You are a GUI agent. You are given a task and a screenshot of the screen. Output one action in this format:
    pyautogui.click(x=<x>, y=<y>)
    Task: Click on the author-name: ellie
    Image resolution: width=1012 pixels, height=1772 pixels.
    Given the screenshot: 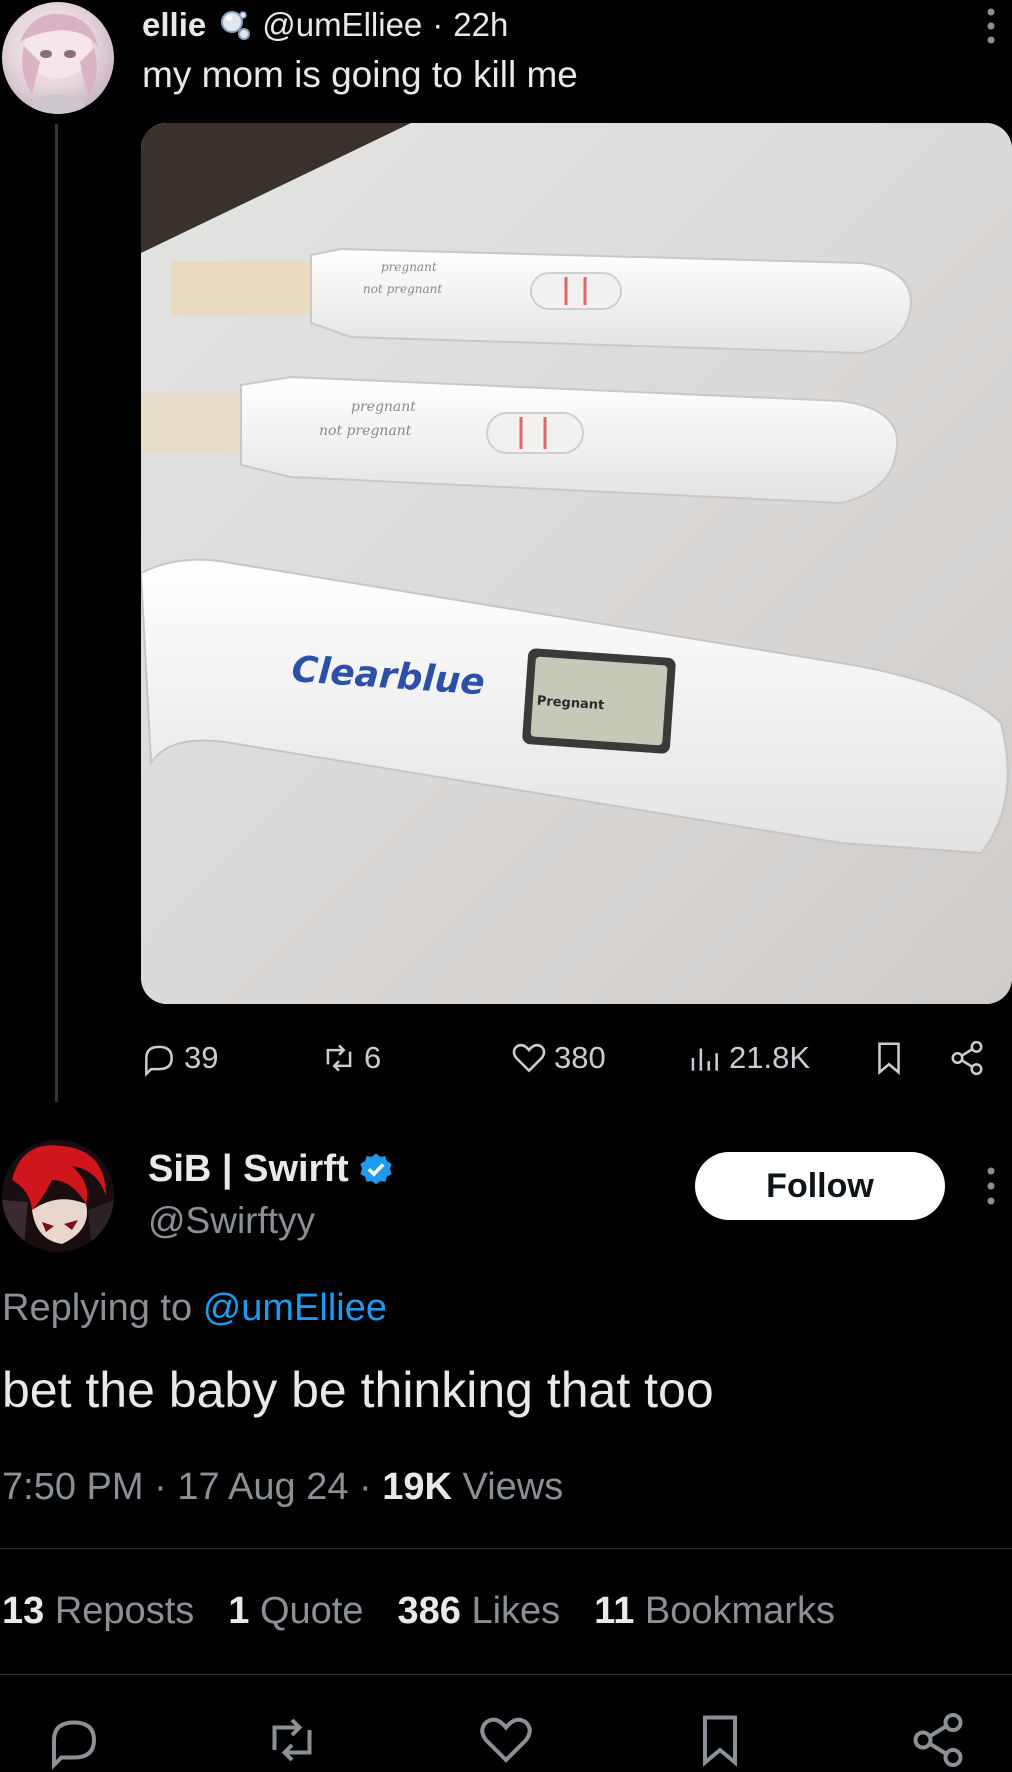 What is the action you would take?
    pyautogui.click(x=174, y=25)
    